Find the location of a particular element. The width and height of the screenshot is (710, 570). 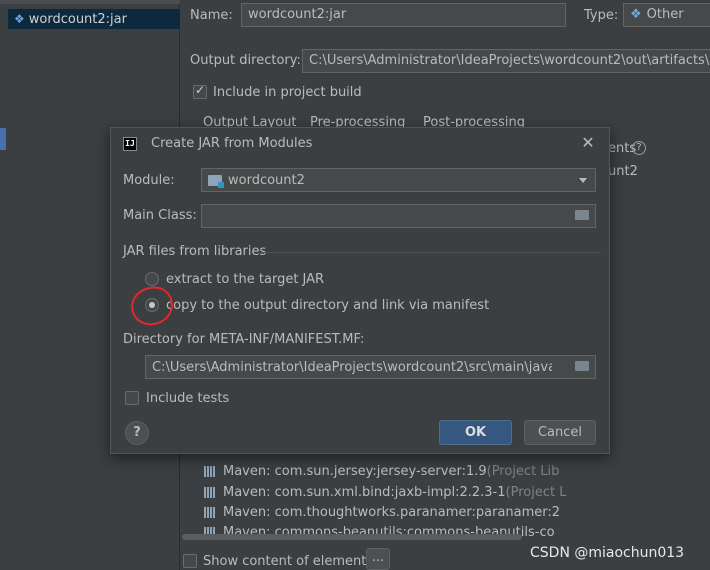

output-directory-label: Output directory: is located at coordinates (245, 60).